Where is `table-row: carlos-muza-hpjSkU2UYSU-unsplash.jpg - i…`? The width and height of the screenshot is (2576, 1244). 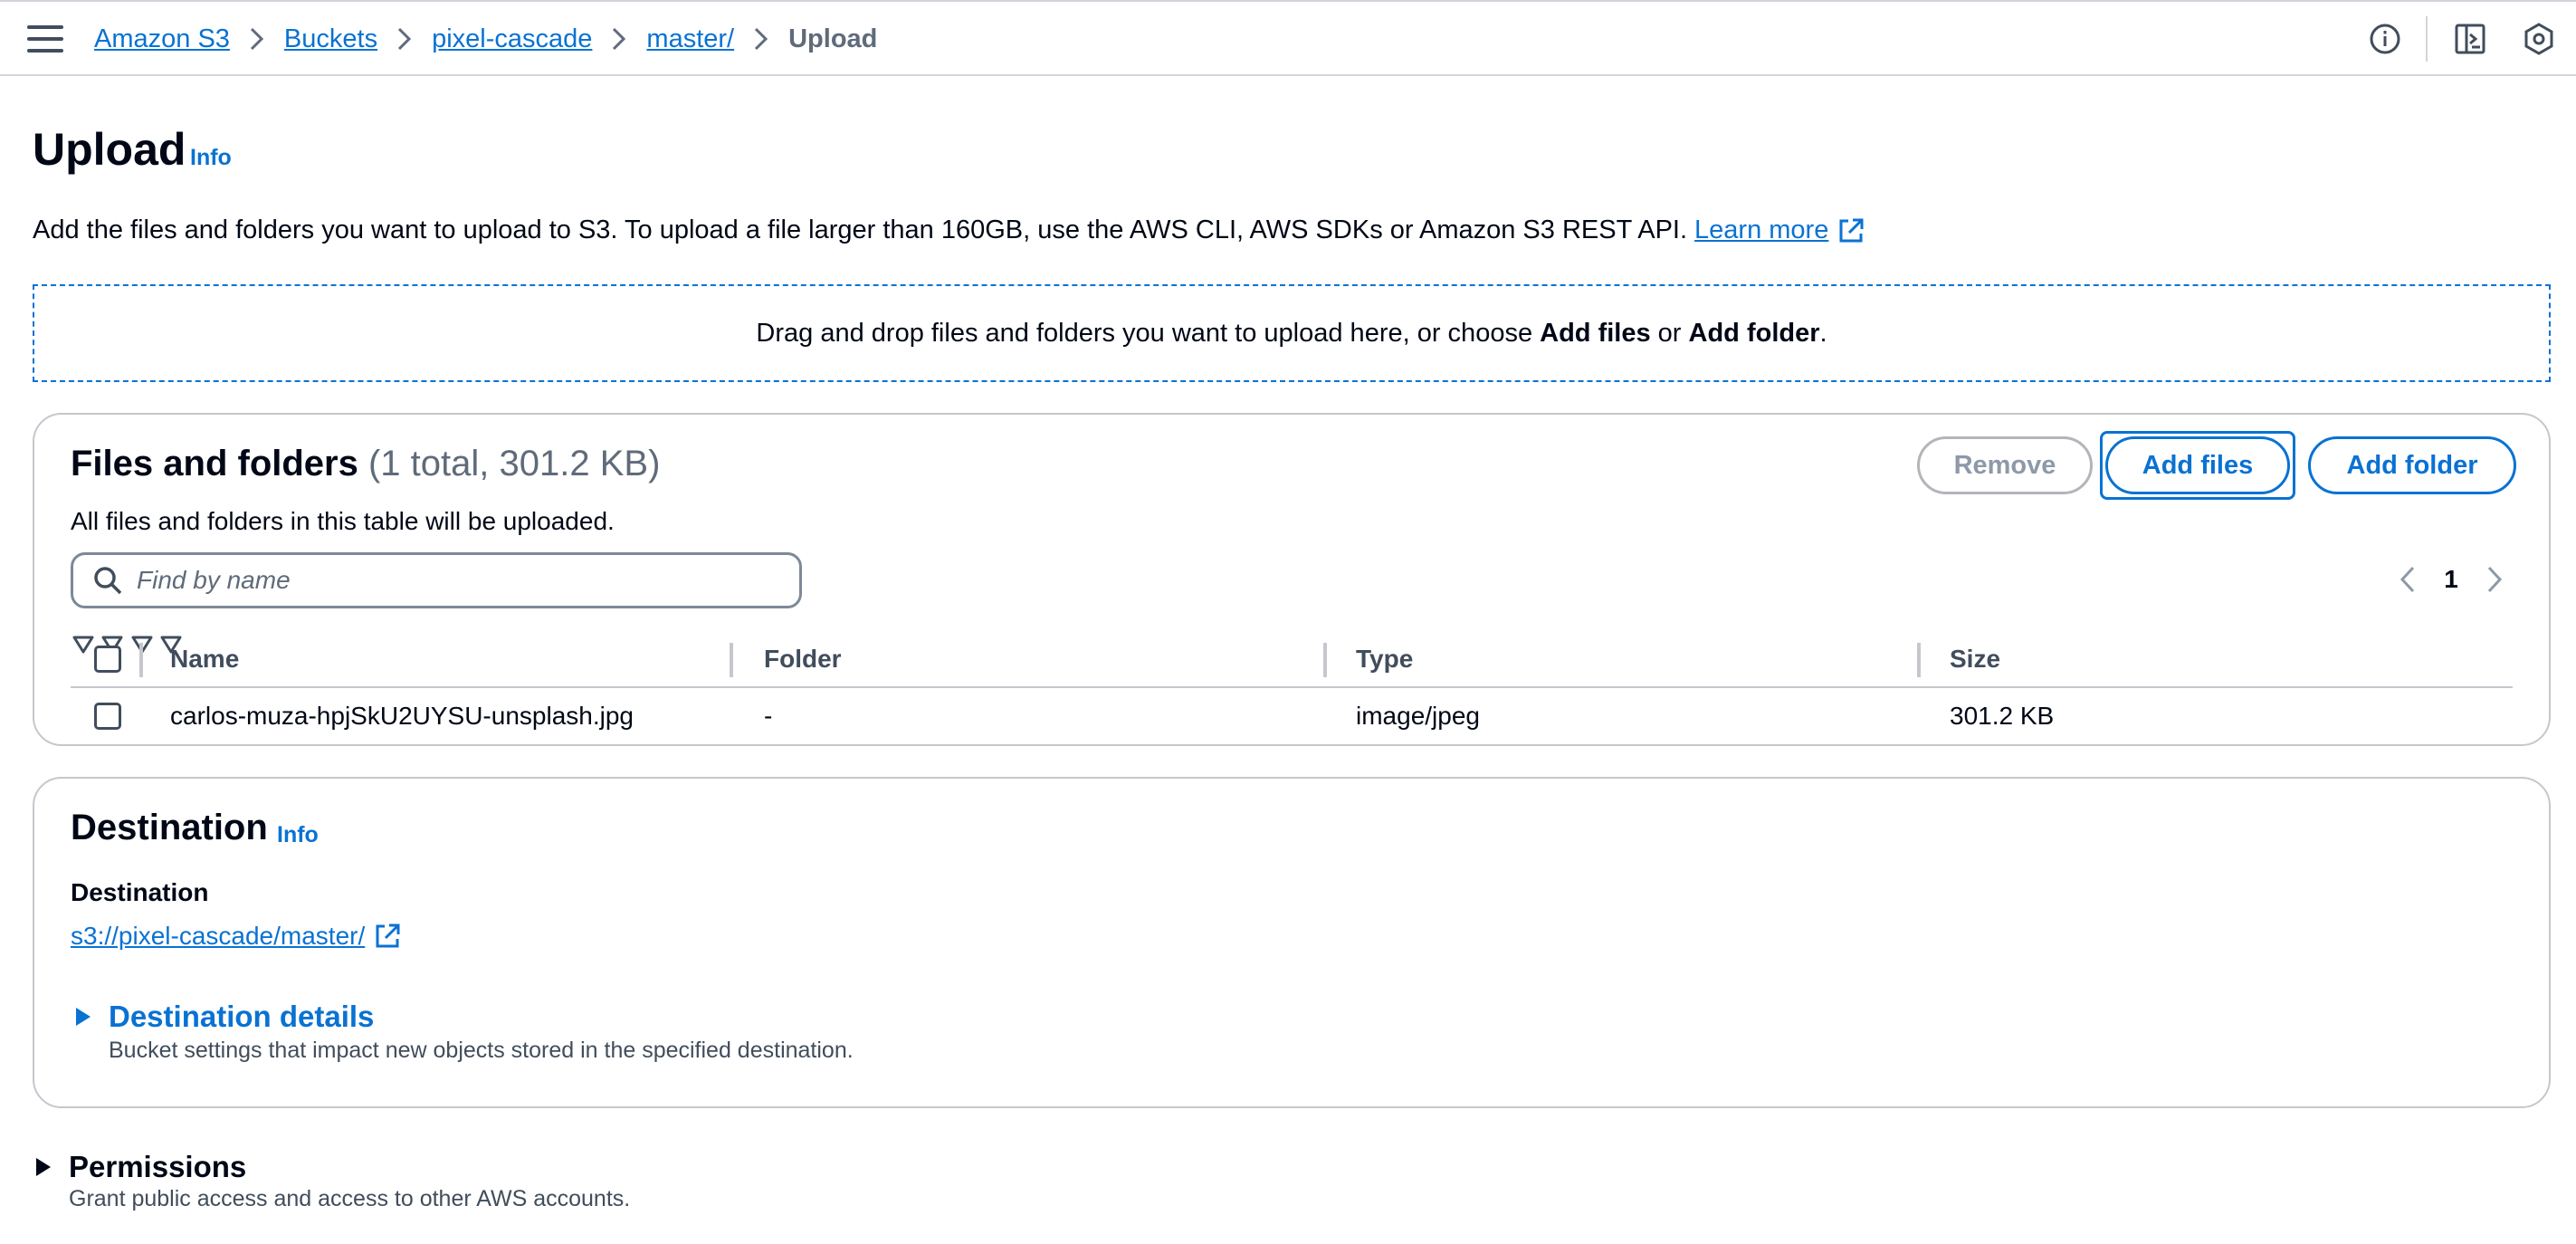
table-row: carlos-muza-hpjSkU2UYSU-unsplash.jpg - i… is located at coordinates (1292, 716).